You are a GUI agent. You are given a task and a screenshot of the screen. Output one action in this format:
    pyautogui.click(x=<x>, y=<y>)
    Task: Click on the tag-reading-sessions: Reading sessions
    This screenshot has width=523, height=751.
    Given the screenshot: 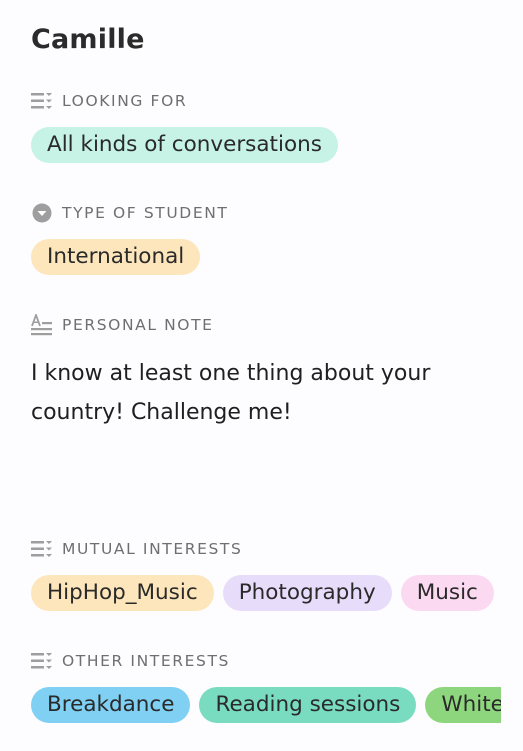 What is the action you would take?
    pyautogui.click(x=308, y=705)
    